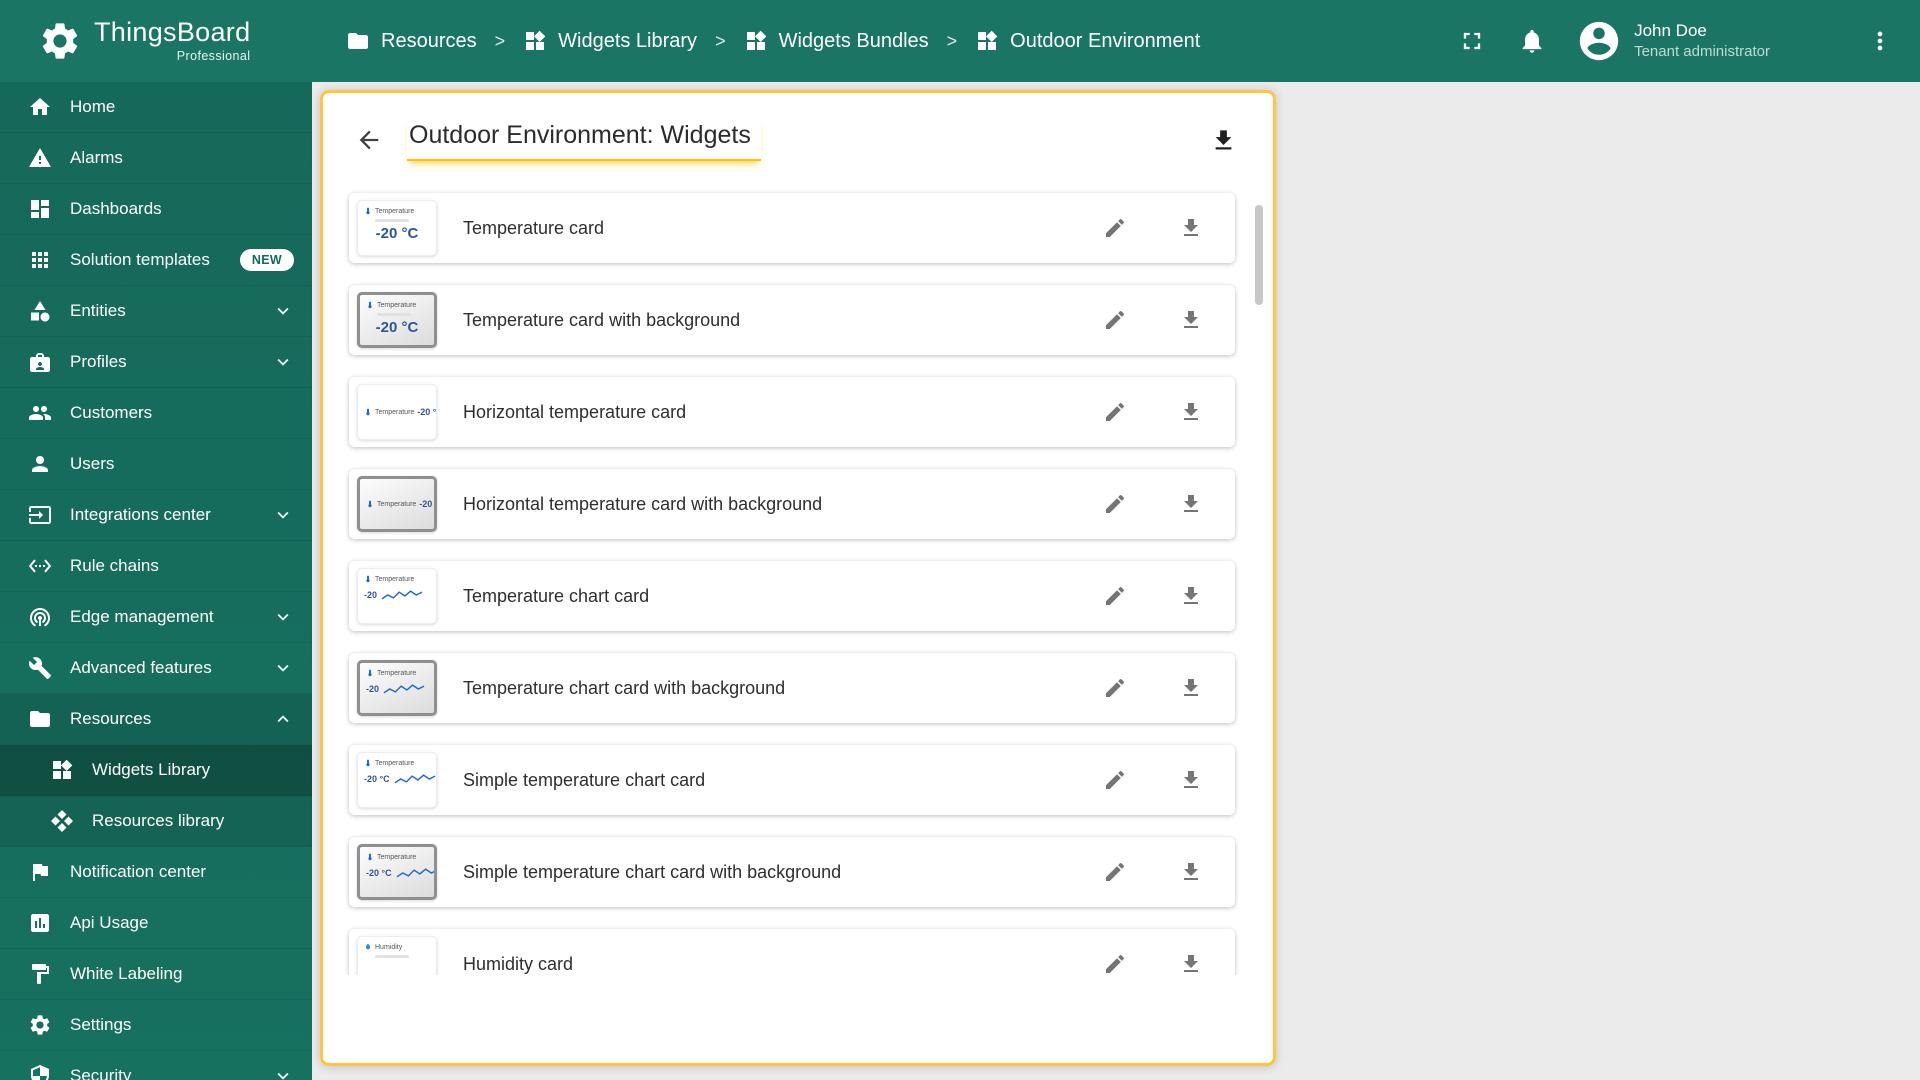 Image resolution: width=1920 pixels, height=1080 pixels. I want to click on sidebar-item-entities: Entities, so click(156, 311).